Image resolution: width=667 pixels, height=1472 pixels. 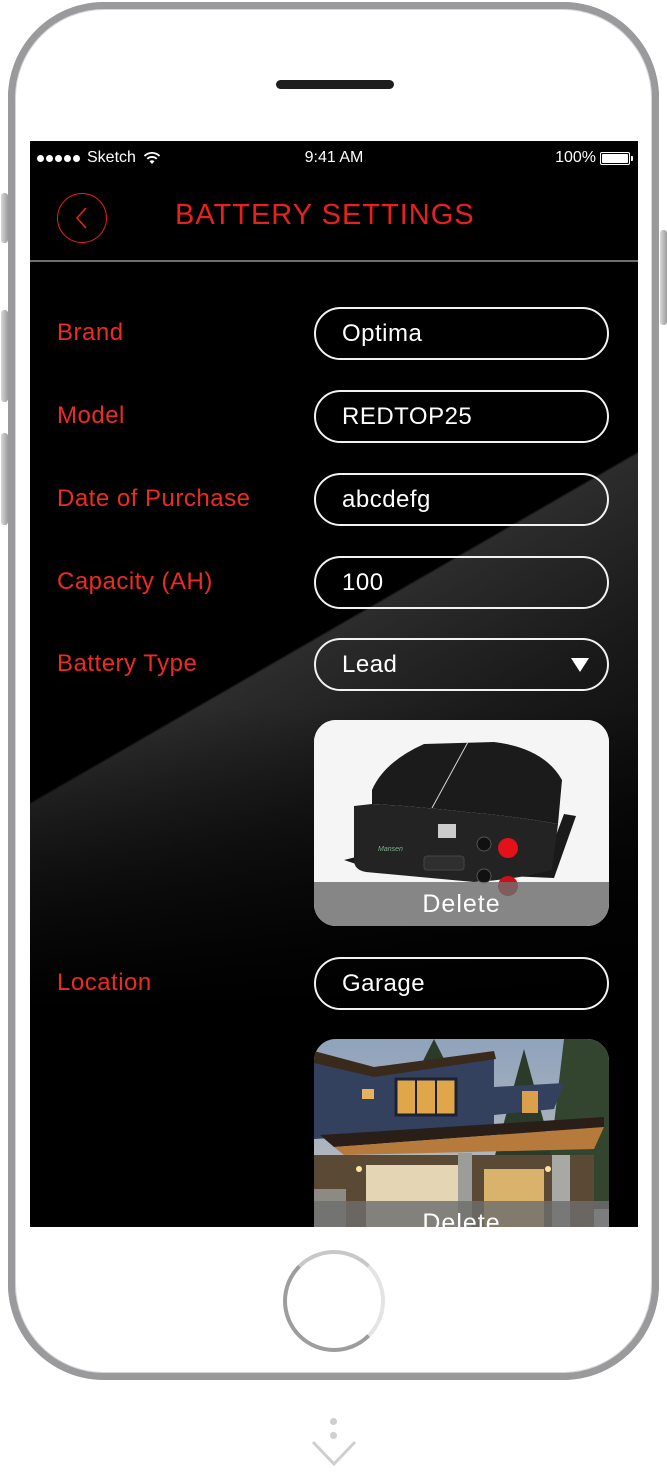 I want to click on location-label: Location, so click(x=104, y=982).